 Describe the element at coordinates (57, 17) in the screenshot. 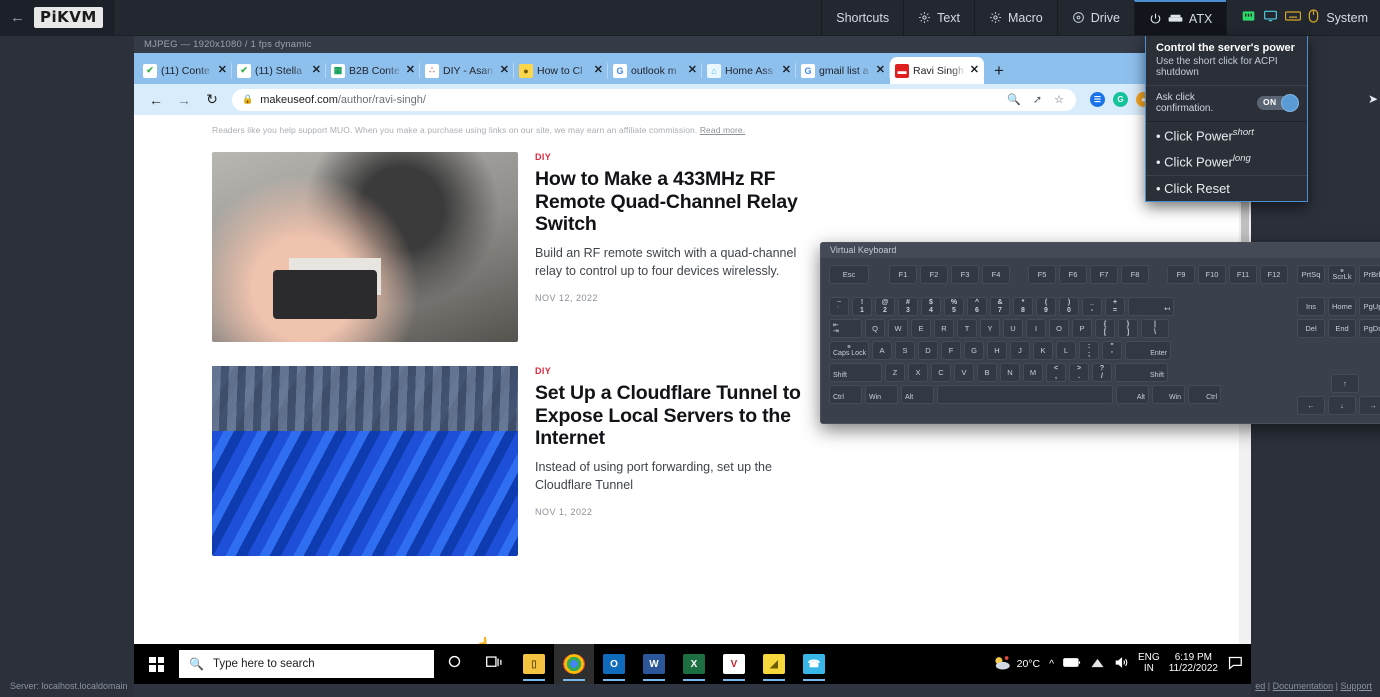

I see `pikvm-brand: ← PiKVM` at that location.